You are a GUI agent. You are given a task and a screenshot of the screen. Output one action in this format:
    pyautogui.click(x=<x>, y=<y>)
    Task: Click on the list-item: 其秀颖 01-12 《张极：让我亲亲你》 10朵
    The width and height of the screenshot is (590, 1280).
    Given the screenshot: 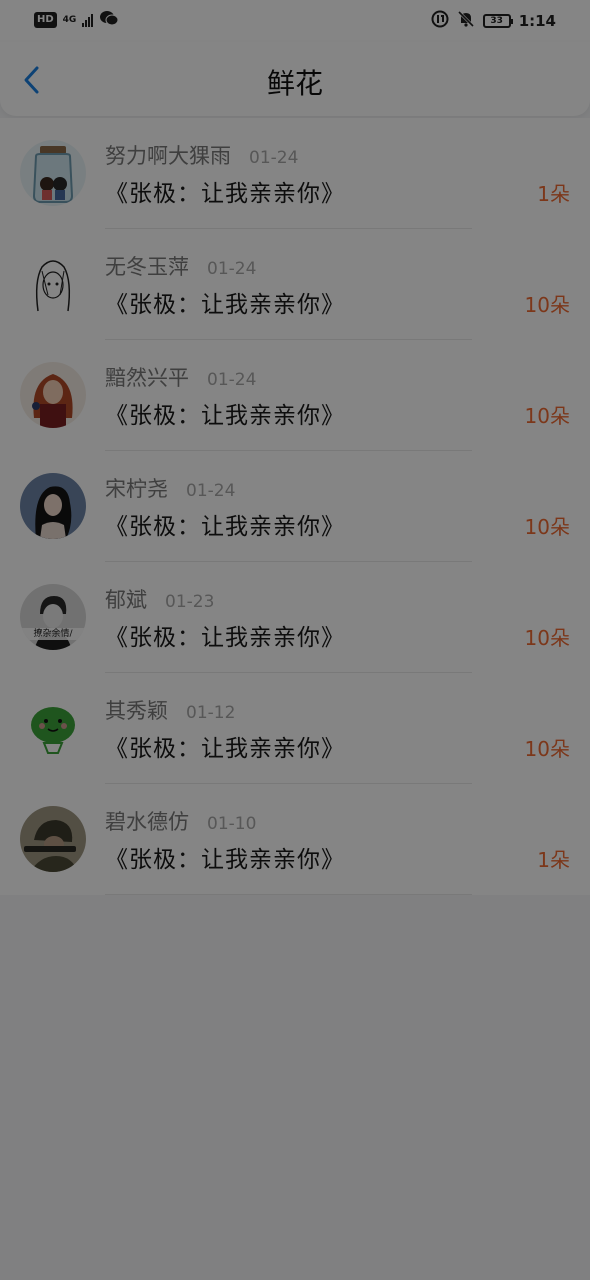 What is the action you would take?
    pyautogui.click(x=295, y=728)
    